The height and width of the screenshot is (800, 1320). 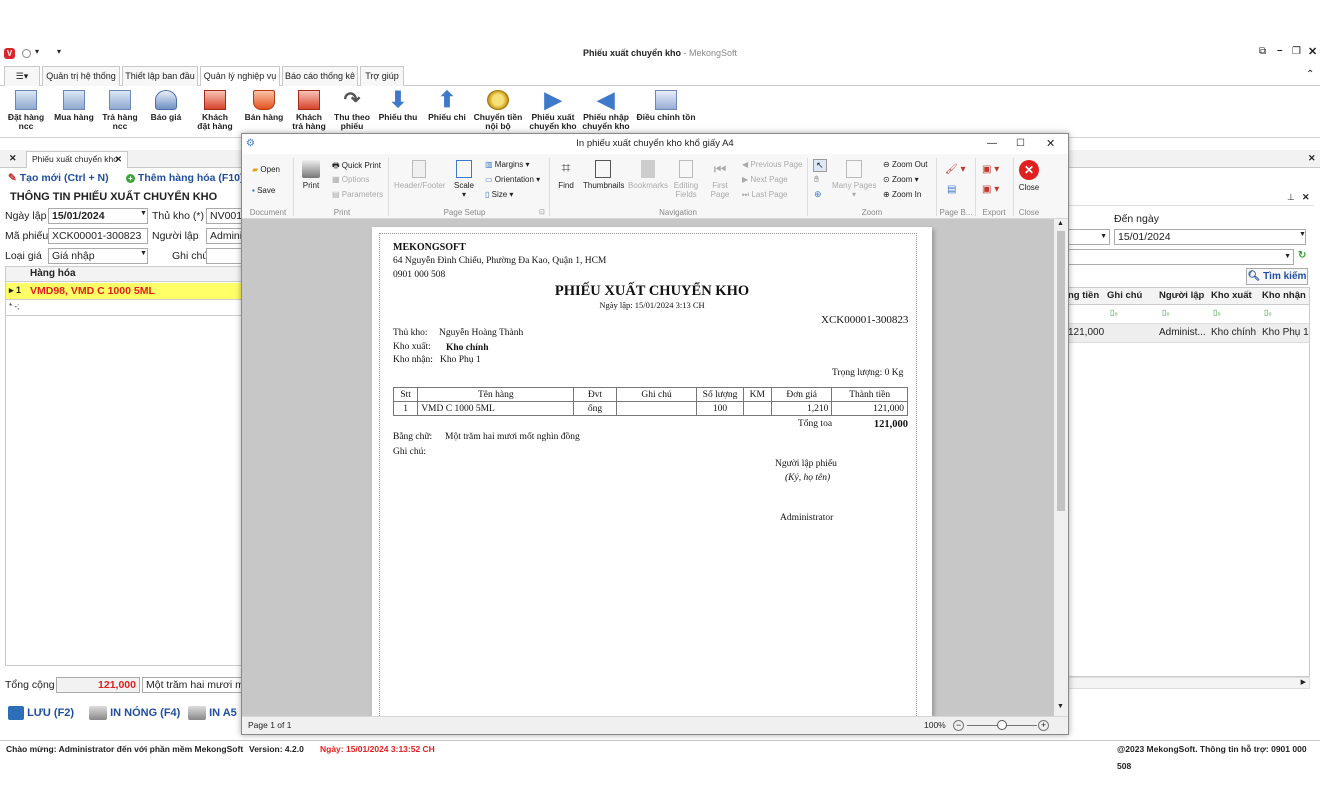 I want to click on ribbon-payment: ⬆ Phiếu chi, so click(x=447, y=105).